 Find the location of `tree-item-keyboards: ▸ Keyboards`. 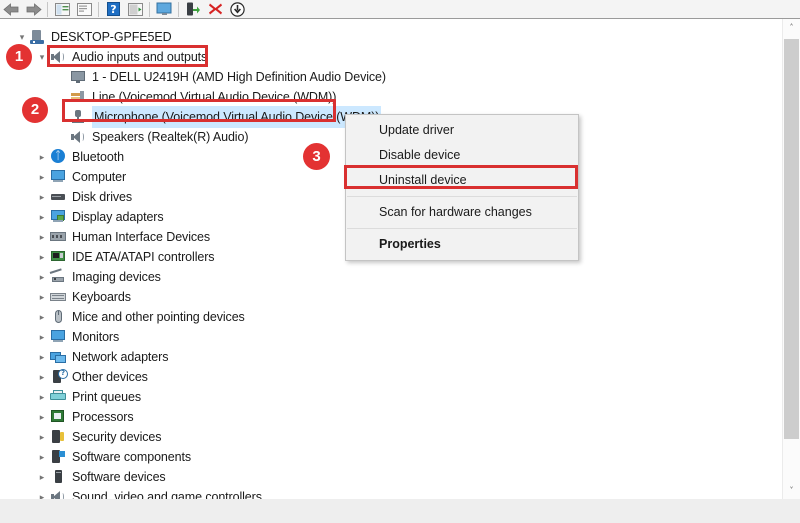

tree-item-keyboards: ▸ Keyboards is located at coordinates (82, 297).